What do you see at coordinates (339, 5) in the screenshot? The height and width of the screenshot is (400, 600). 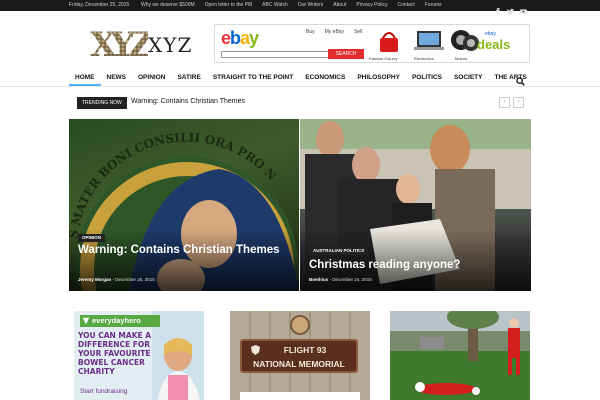 I see `top-link-about: About` at bounding box center [339, 5].